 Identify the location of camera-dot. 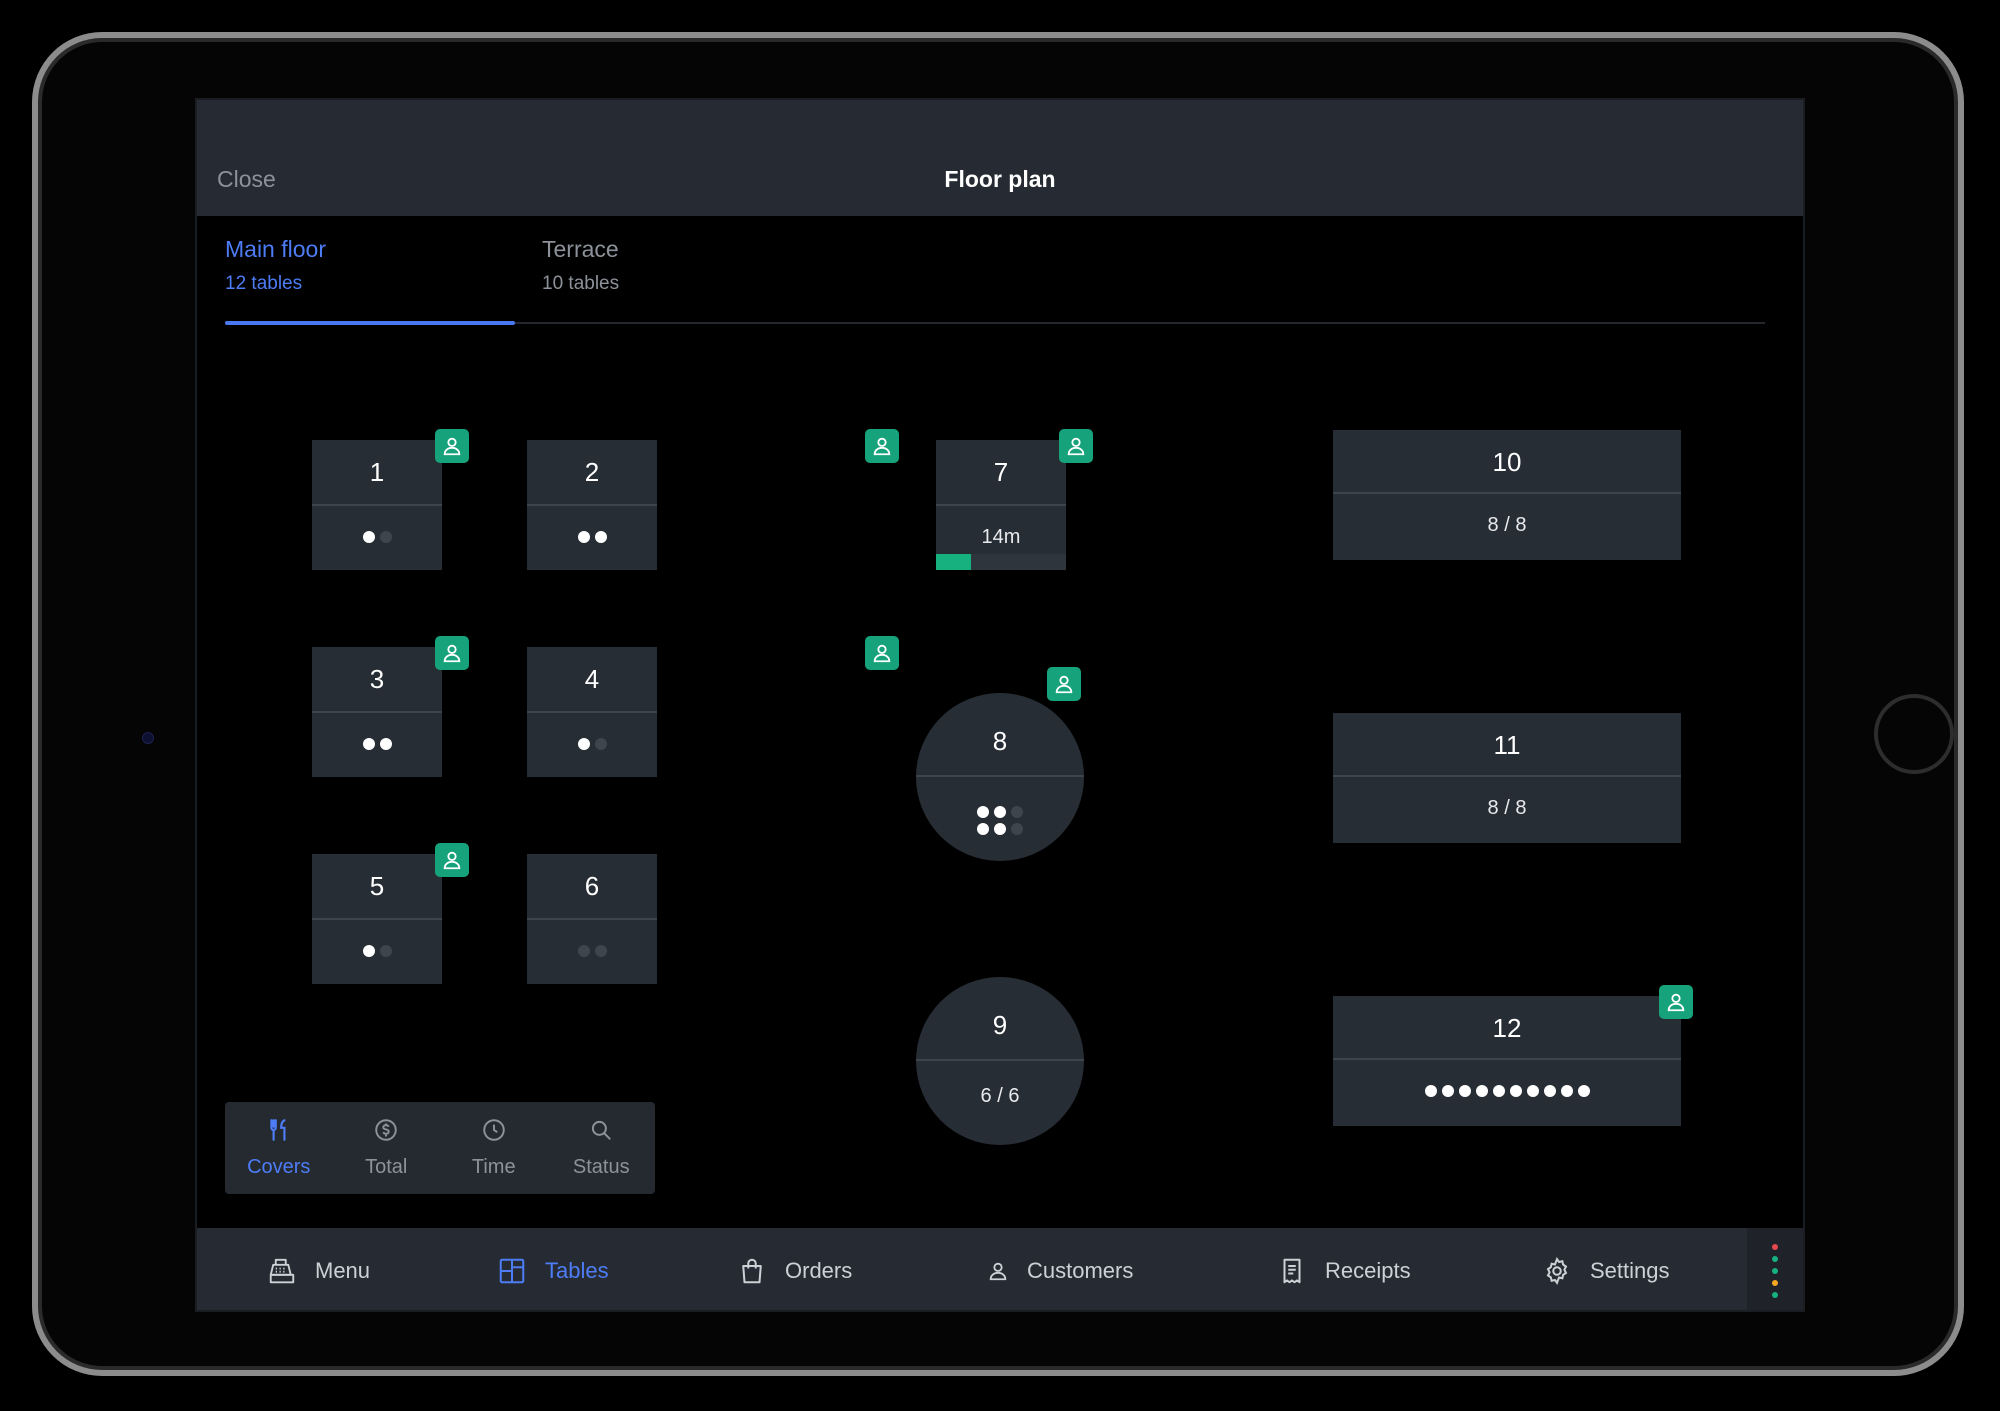
(148, 738).